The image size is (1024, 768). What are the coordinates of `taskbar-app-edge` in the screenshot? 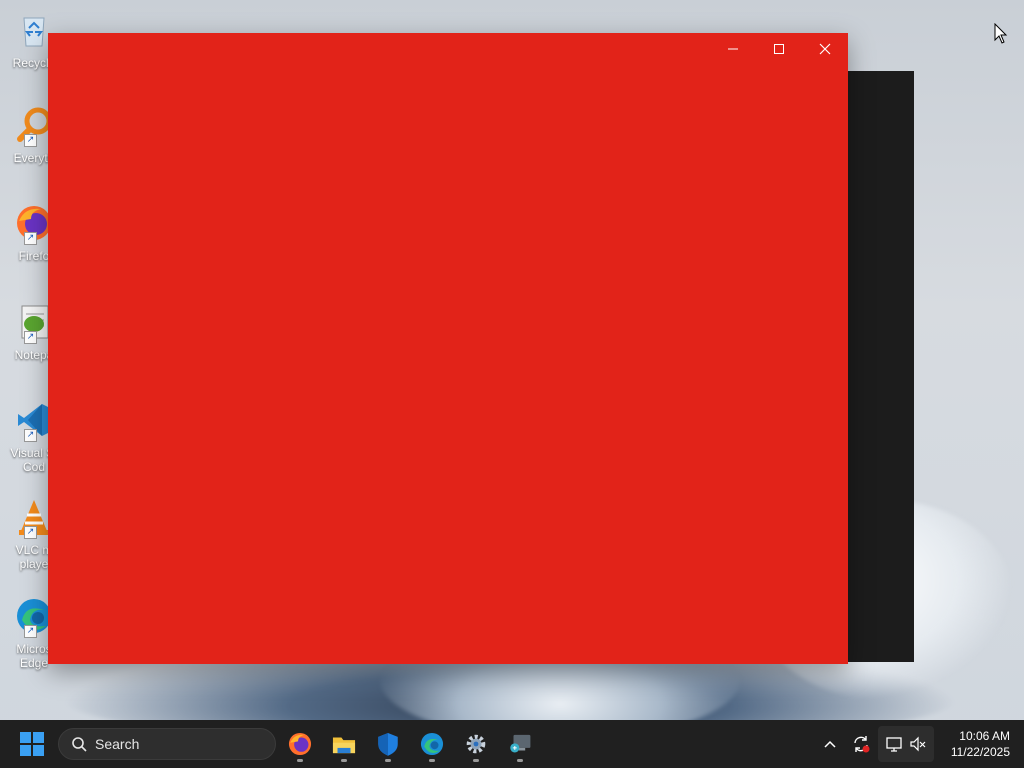 It's located at (432, 744).